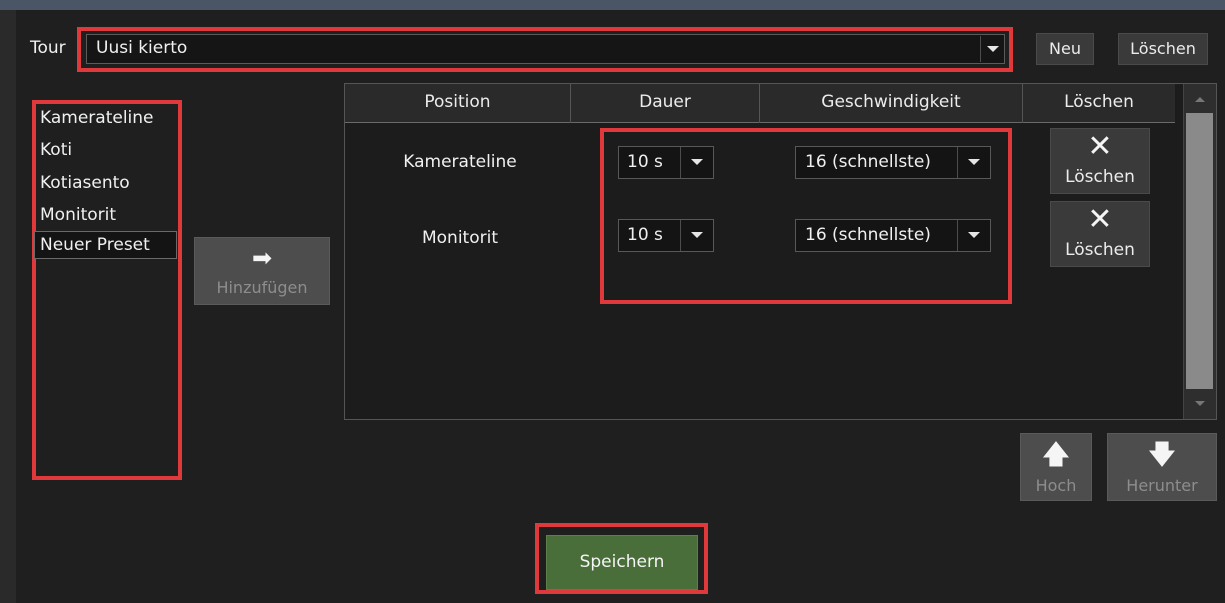 The height and width of the screenshot is (603, 1225). I want to click on scroll-down-arrow-icon, so click(1199, 403).